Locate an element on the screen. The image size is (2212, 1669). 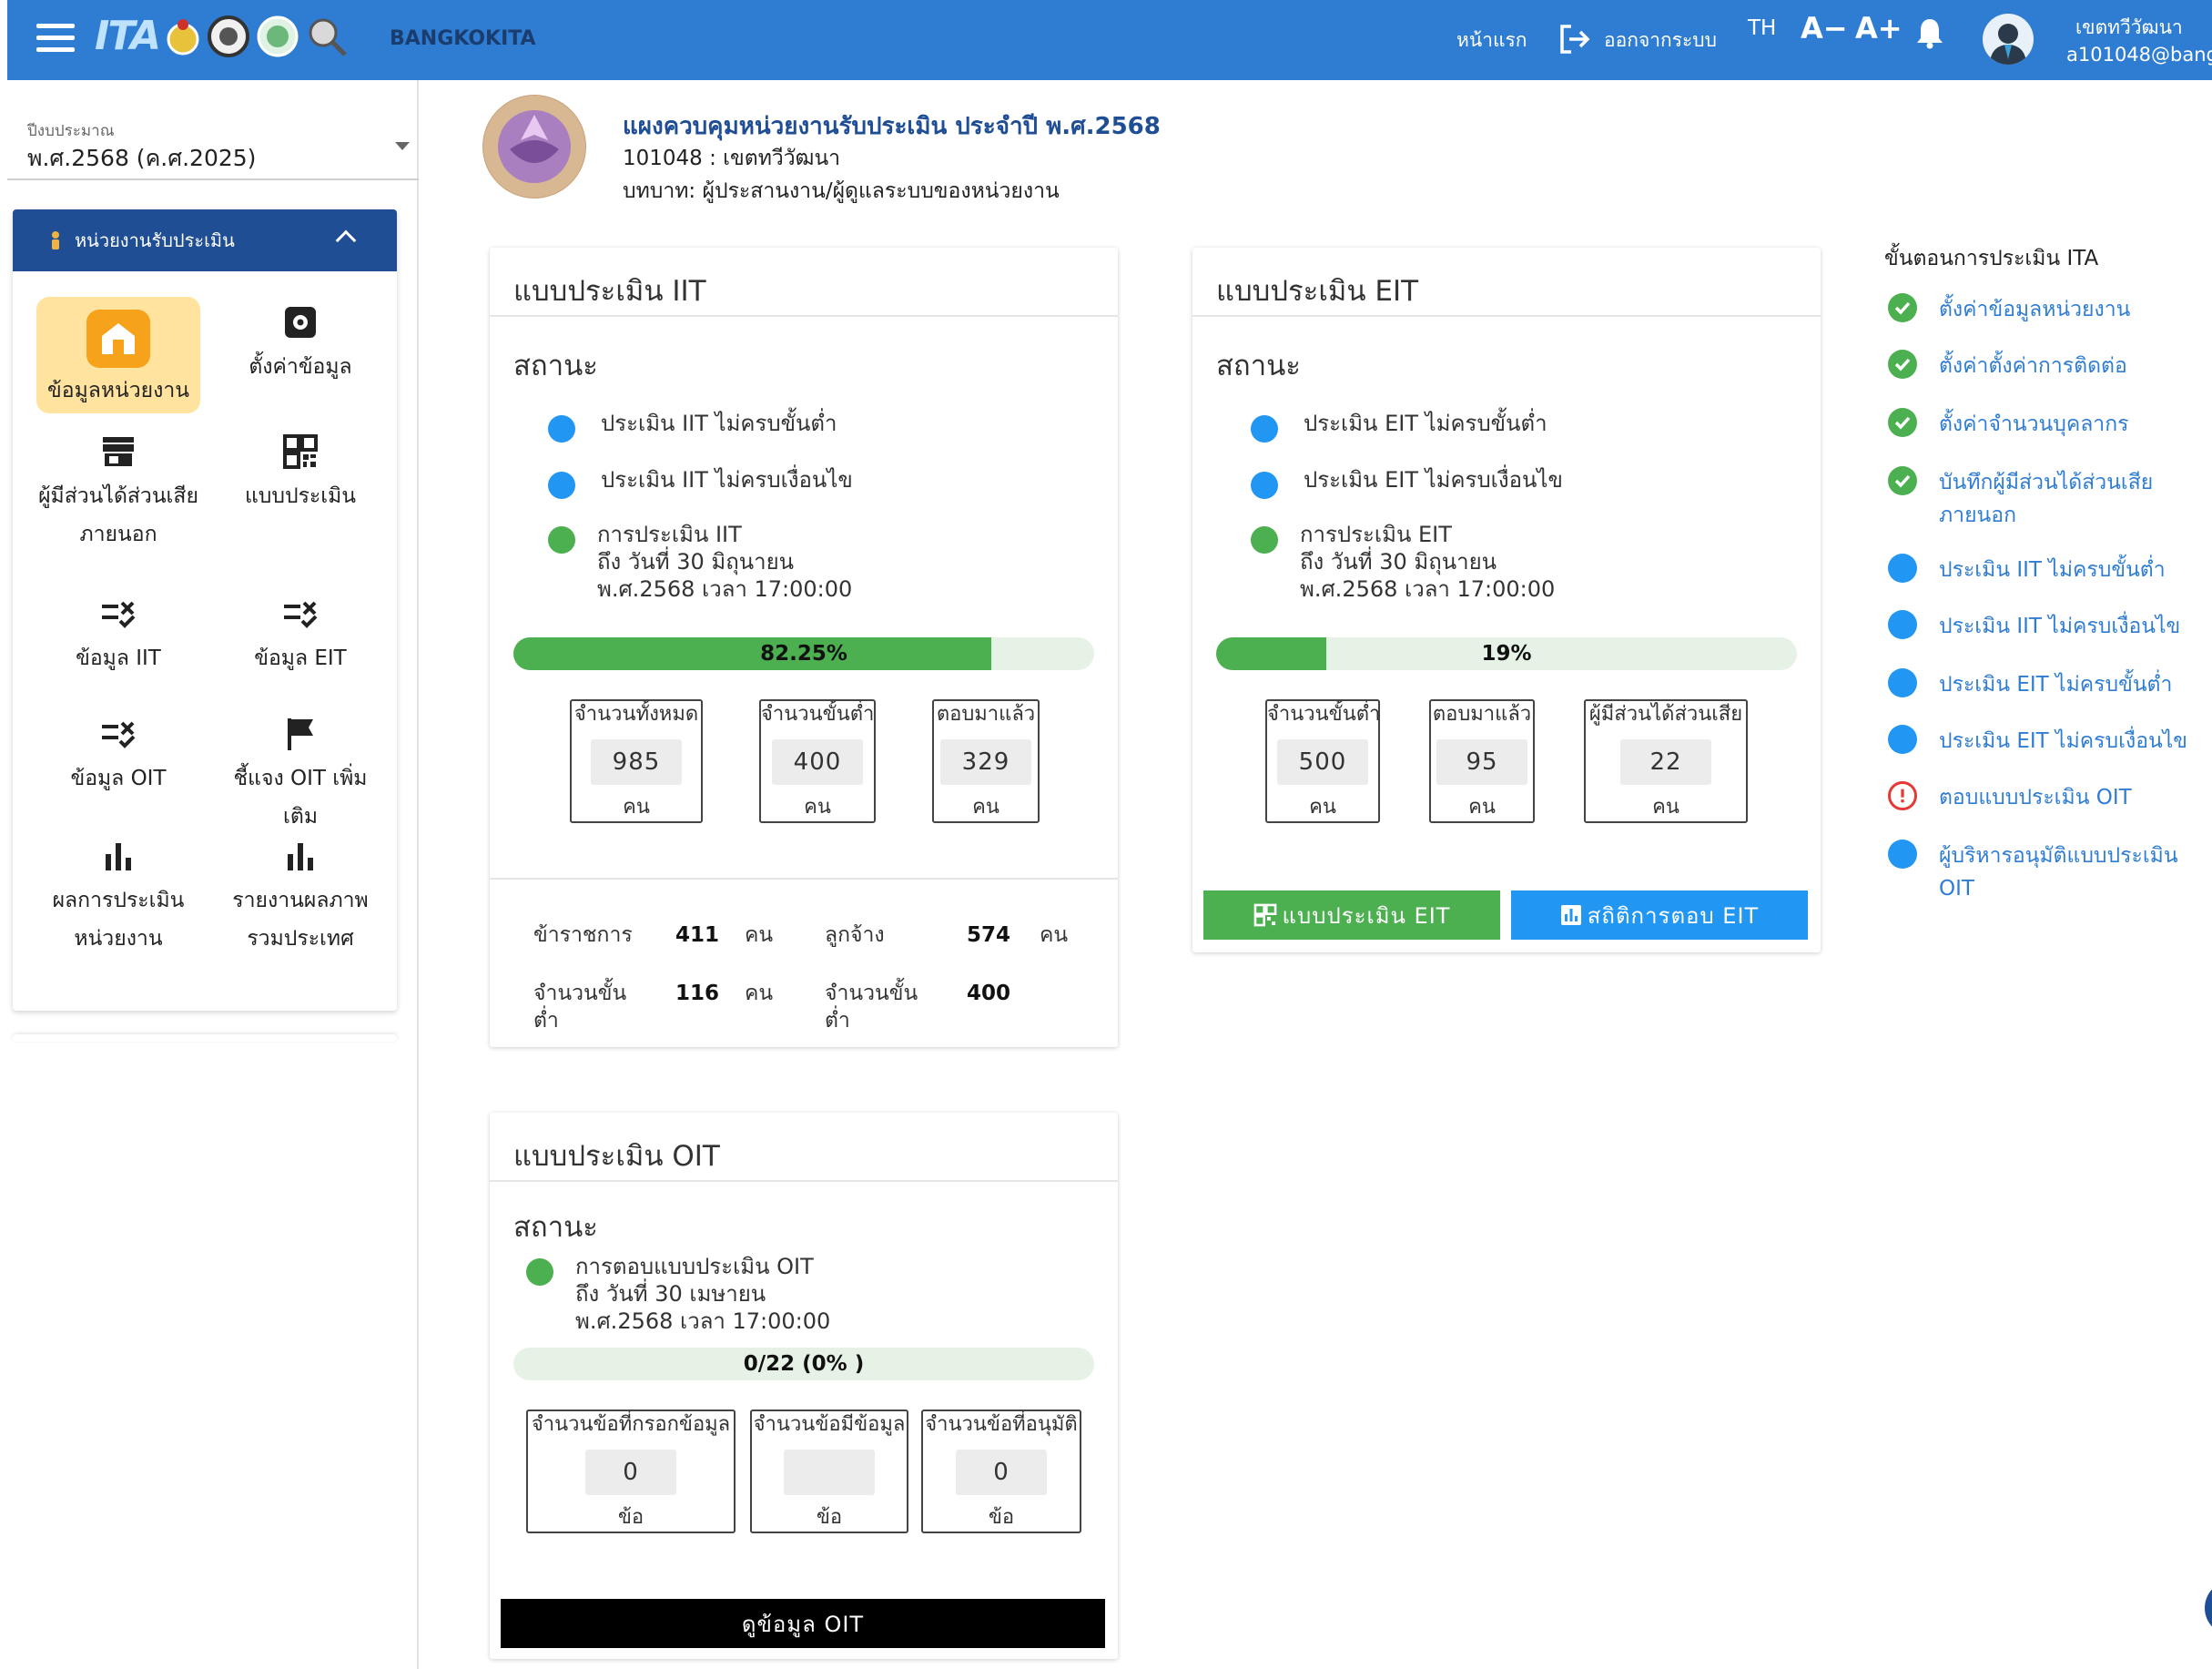
logout-icon is located at coordinates (1574, 39).